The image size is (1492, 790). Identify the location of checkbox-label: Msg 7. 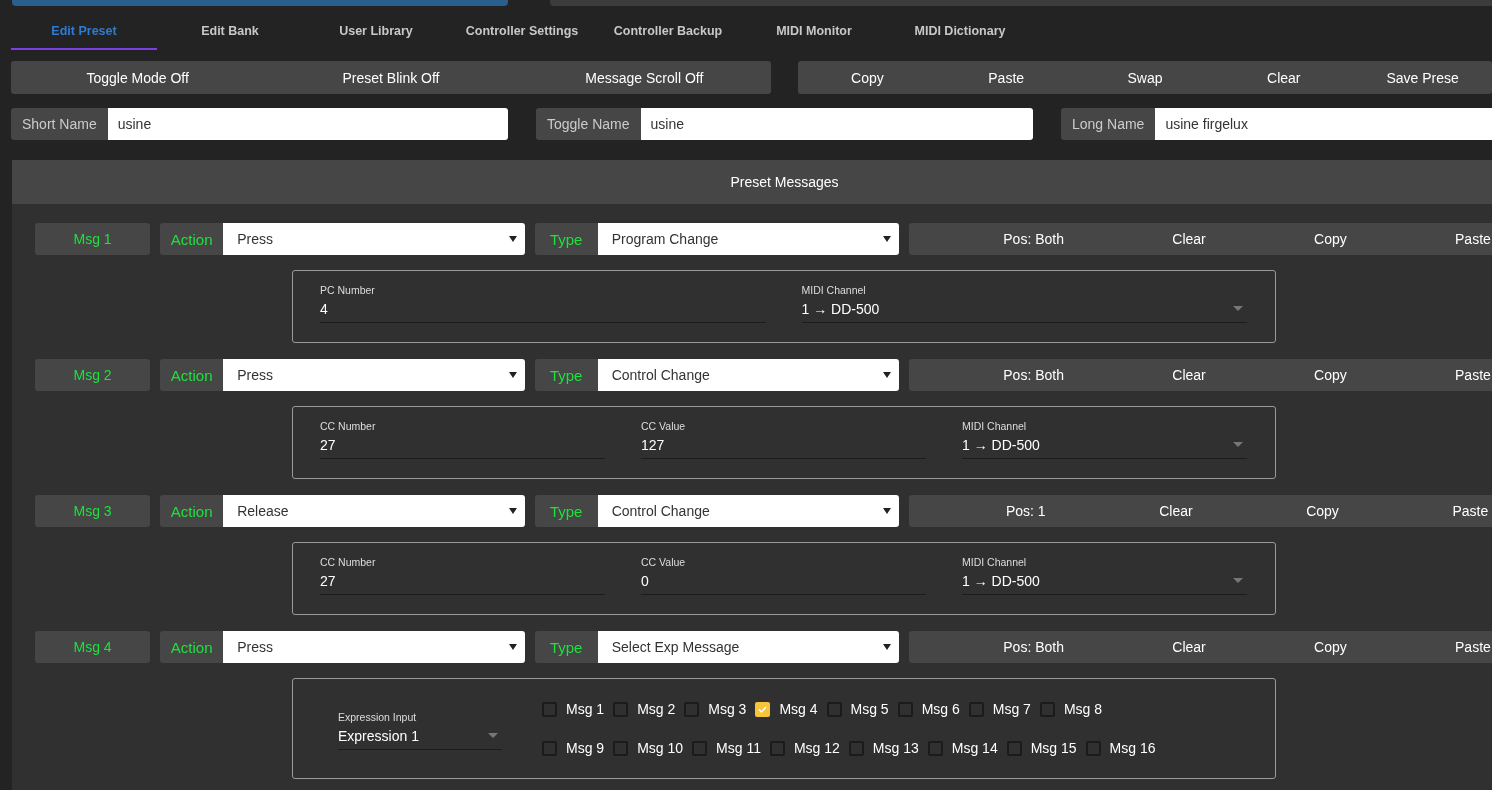
(1011, 709).